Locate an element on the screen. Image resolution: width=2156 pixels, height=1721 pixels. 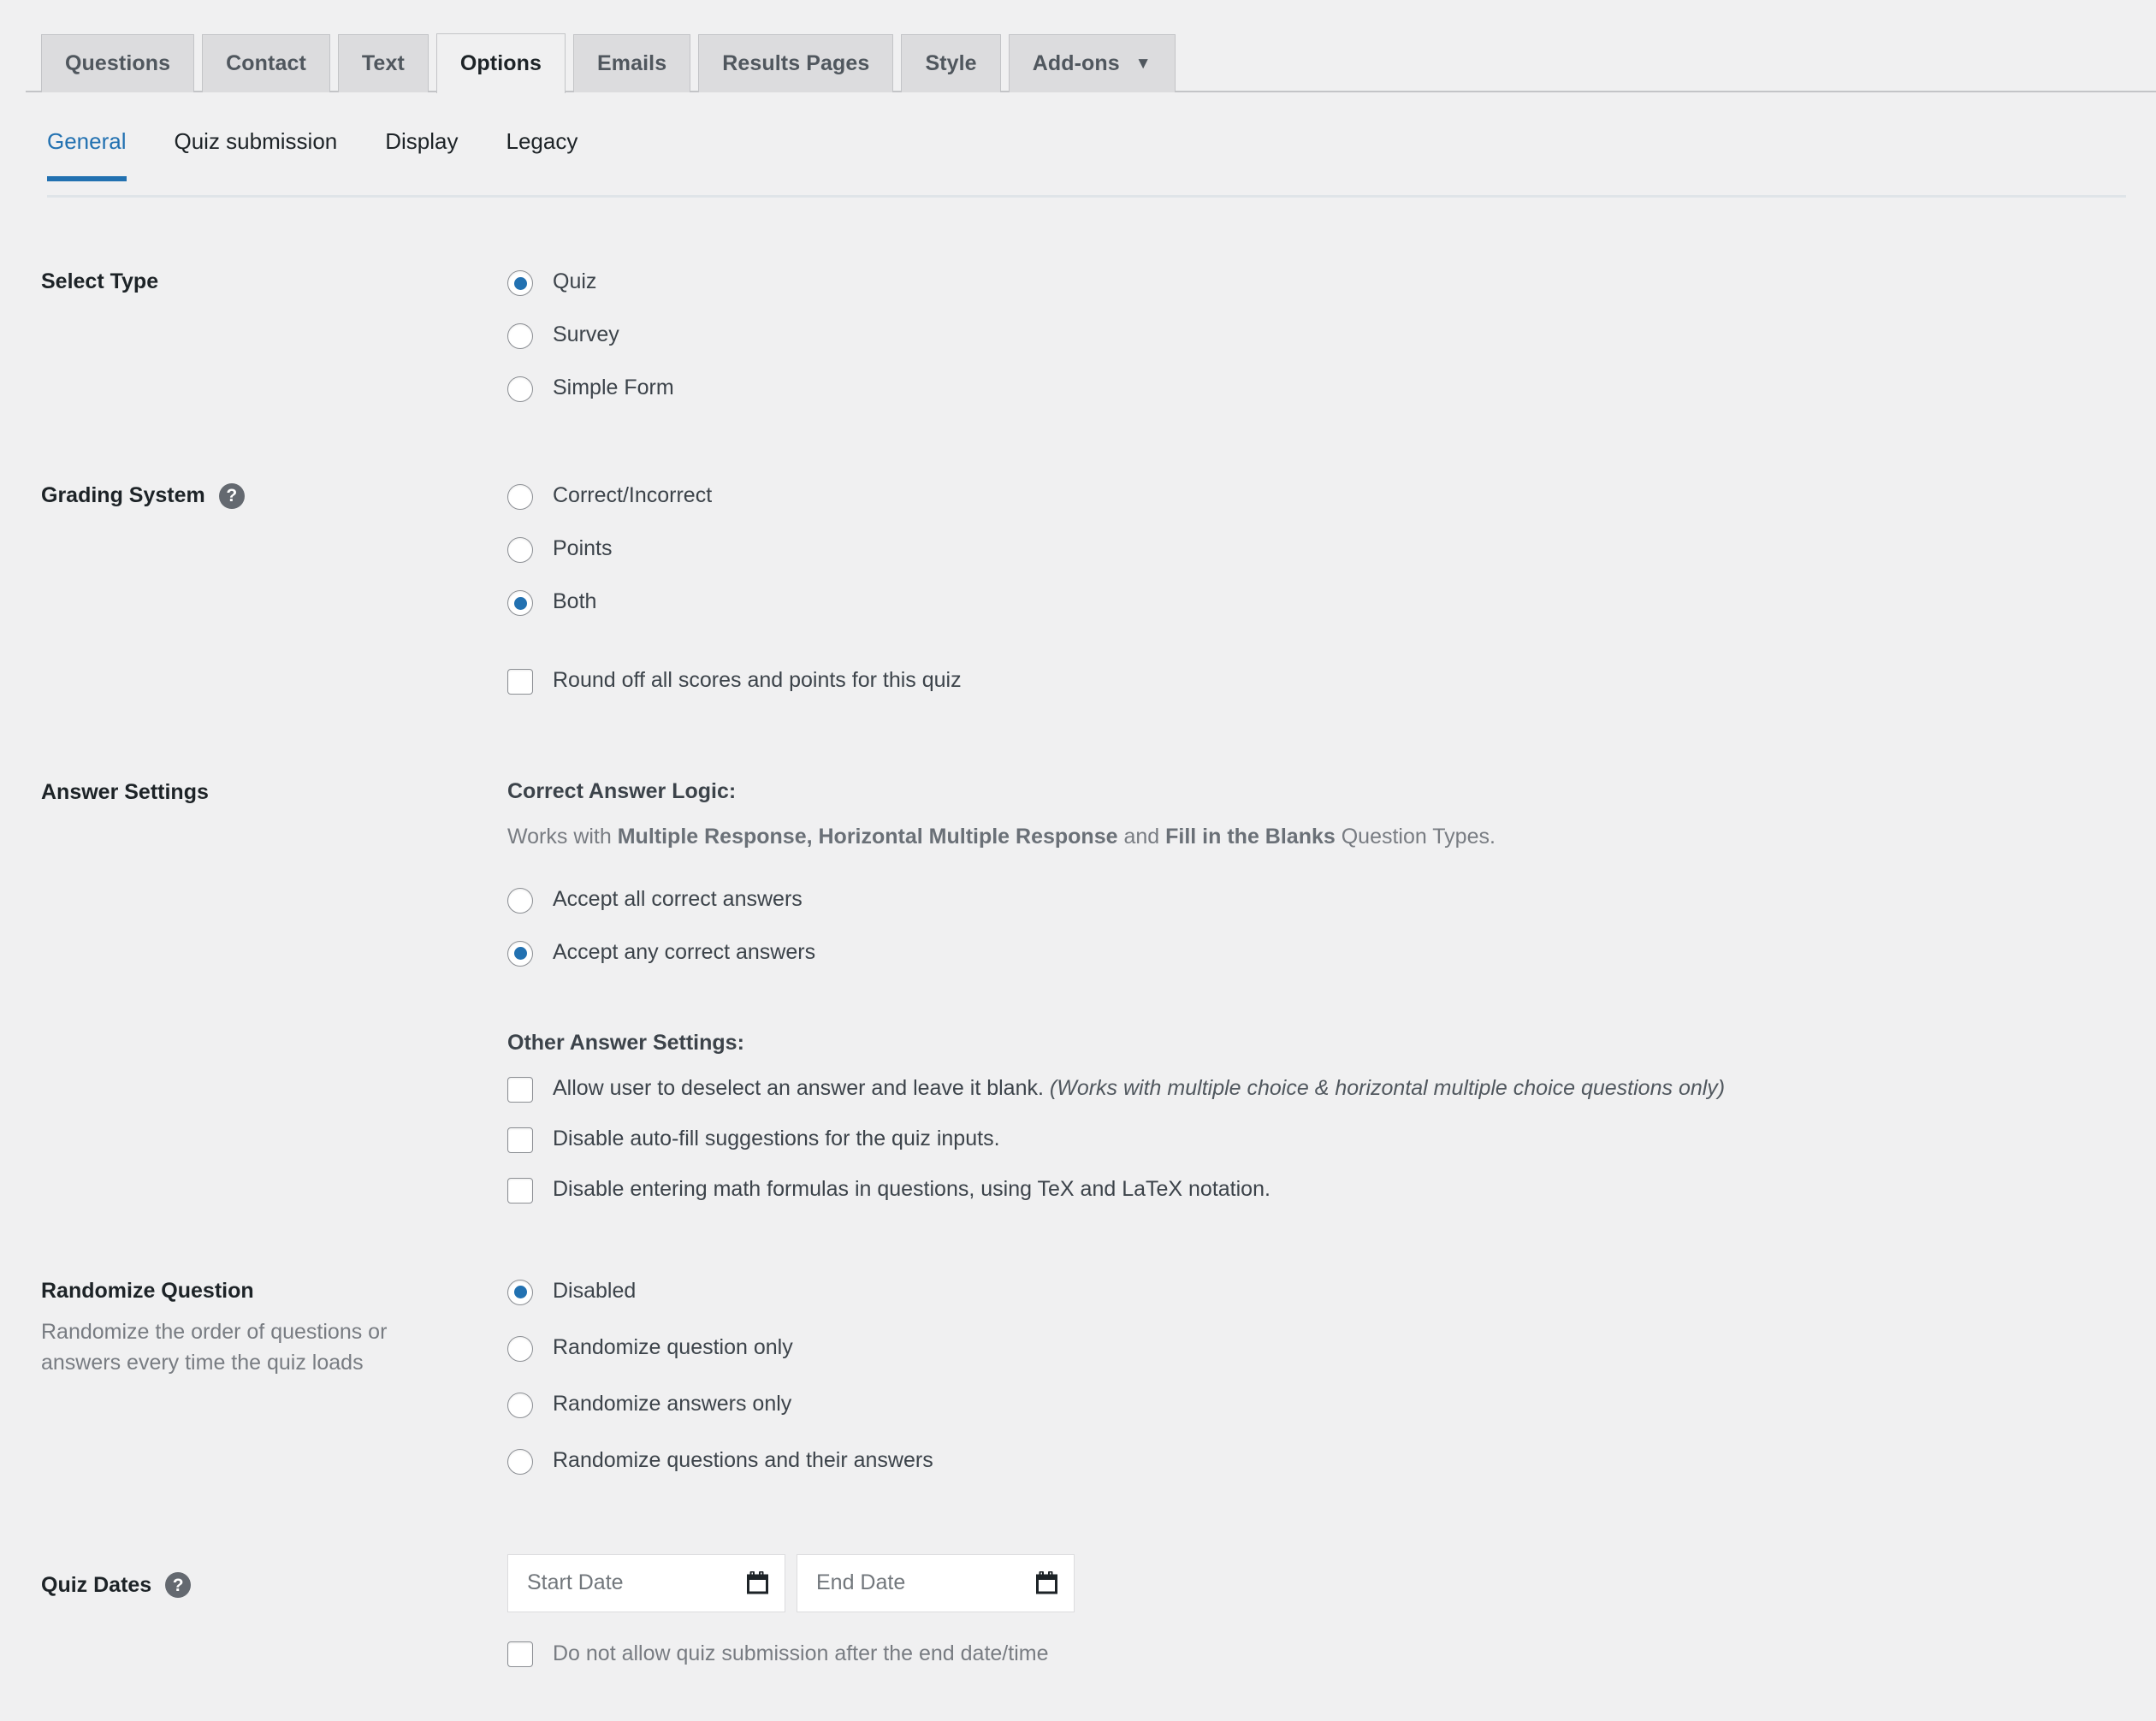
tab-emails: Emails is located at coordinates (632, 63).